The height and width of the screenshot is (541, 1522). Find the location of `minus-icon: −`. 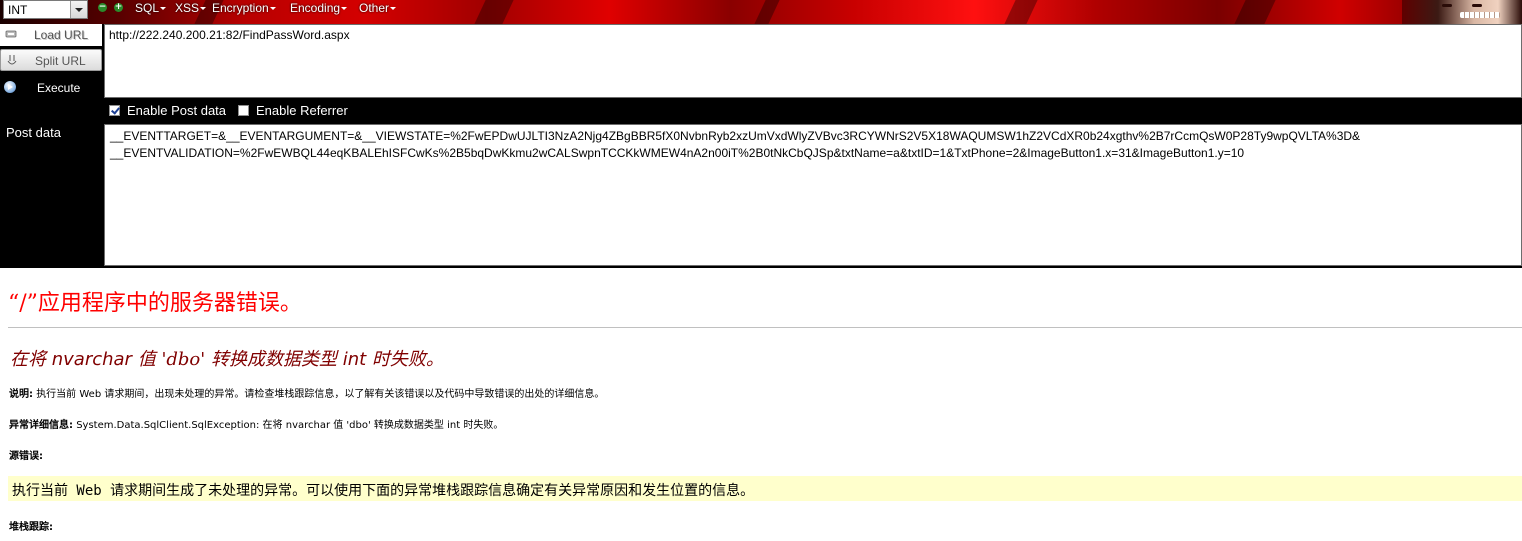

minus-icon: − is located at coordinates (102, 7).